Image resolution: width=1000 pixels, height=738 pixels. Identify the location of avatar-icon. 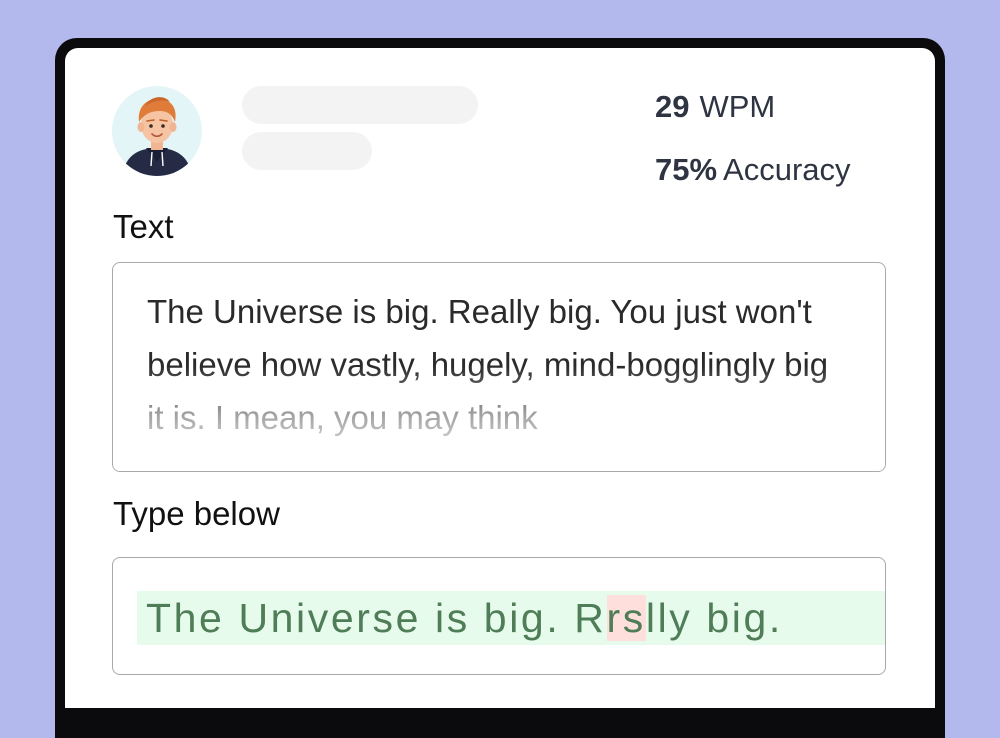
(157, 136).